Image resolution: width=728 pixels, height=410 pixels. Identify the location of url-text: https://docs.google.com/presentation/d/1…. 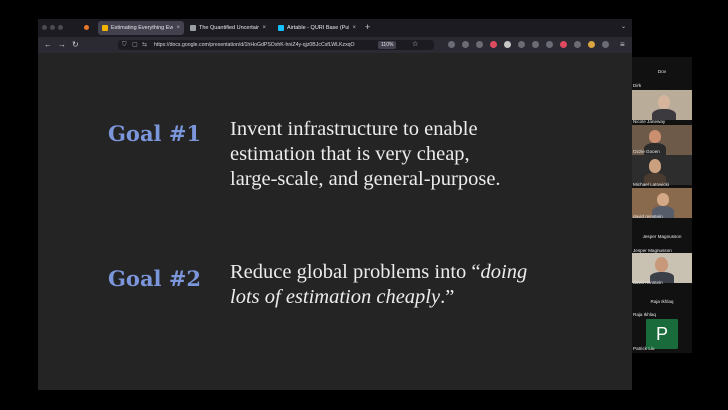
(254, 45).